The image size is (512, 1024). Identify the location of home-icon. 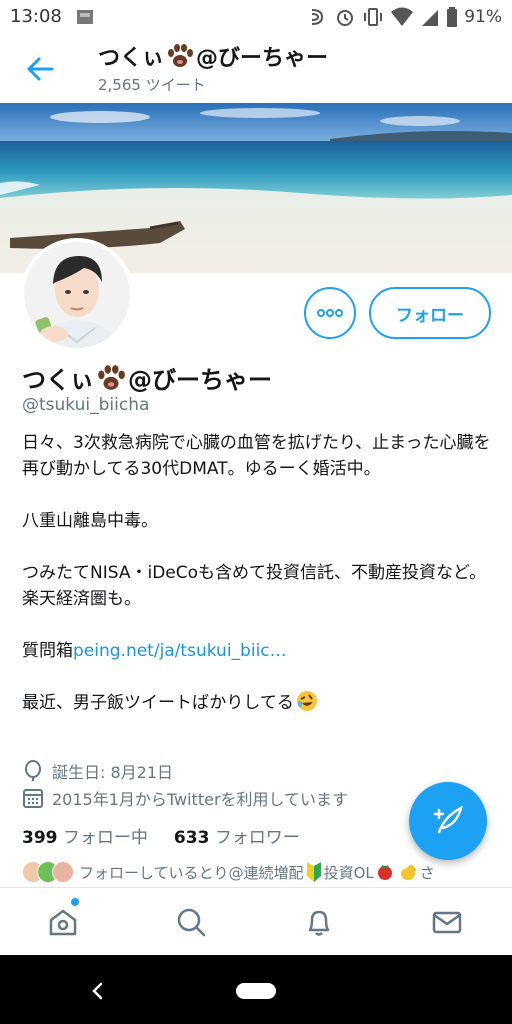
(63, 922).